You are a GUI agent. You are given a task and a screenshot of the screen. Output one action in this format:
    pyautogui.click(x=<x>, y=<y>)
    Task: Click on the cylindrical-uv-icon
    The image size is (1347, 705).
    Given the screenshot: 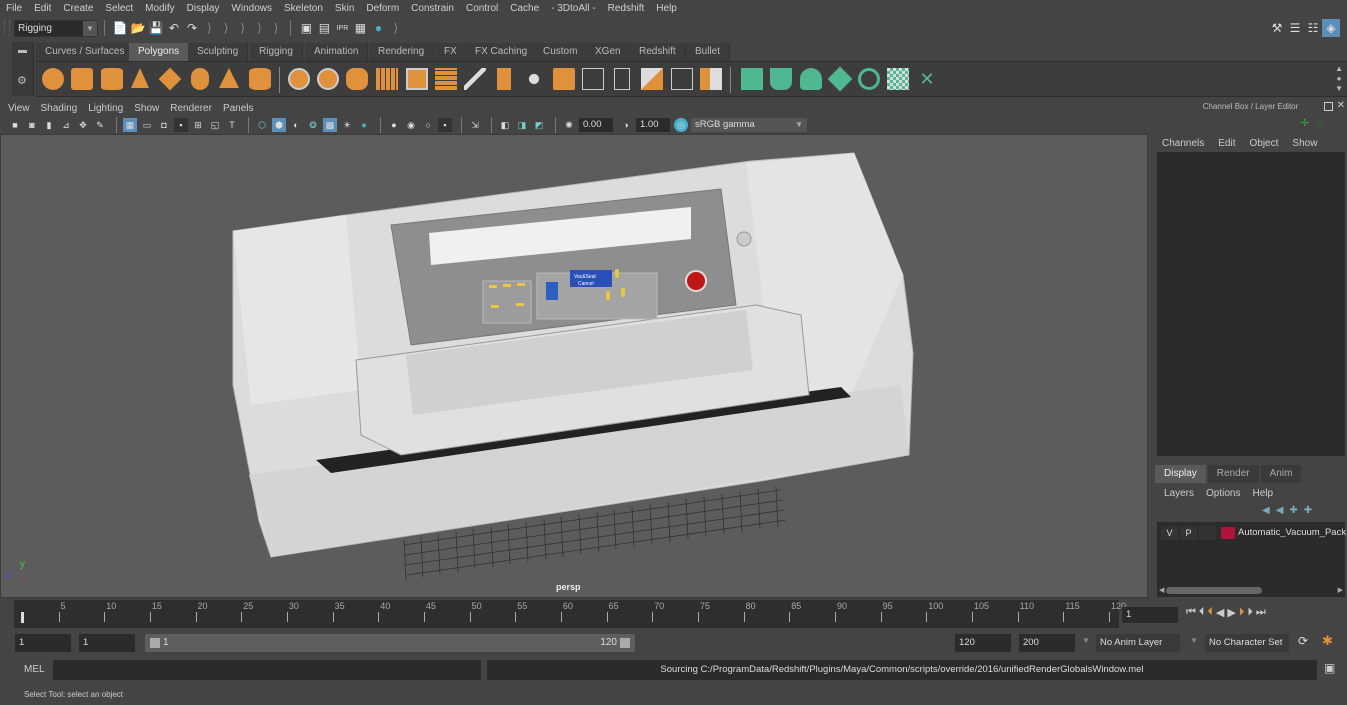 What is the action you would take?
    pyautogui.click(x=781, y=79)
    